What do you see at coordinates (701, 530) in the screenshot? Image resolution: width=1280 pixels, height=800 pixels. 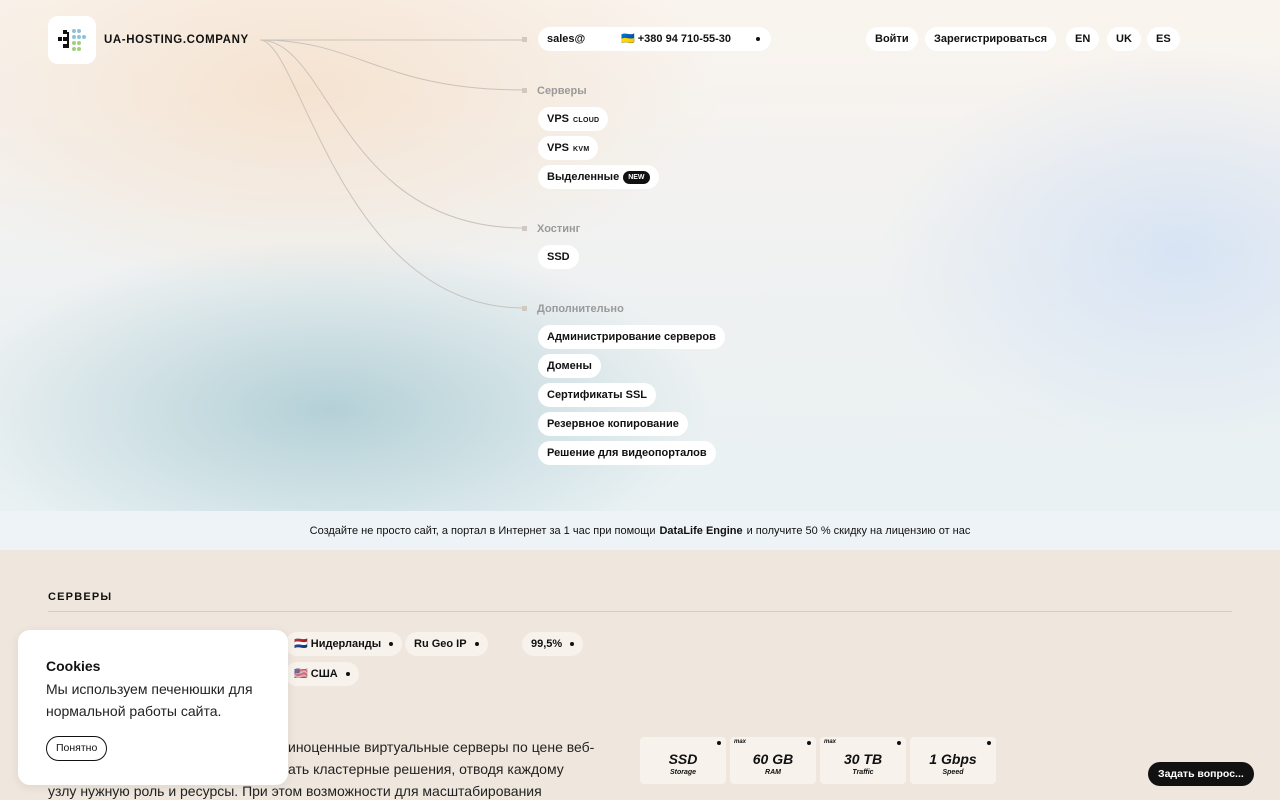 I see `promo-highlight: DataLife Engine` at bounding box center [701, 530].